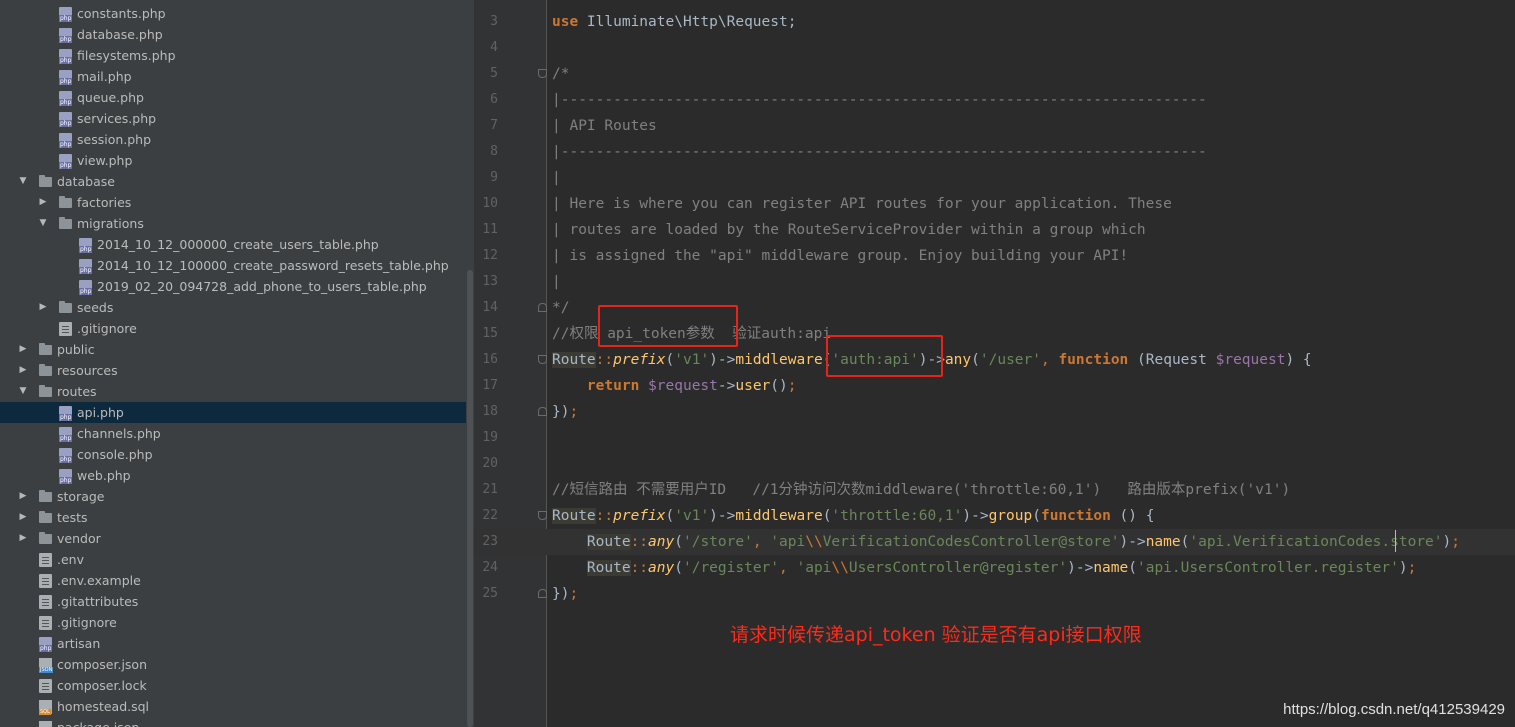 The width and height of the screenshot is (1515, 727). I want to click on tree-folder: ▼ database, so click(237, 181).